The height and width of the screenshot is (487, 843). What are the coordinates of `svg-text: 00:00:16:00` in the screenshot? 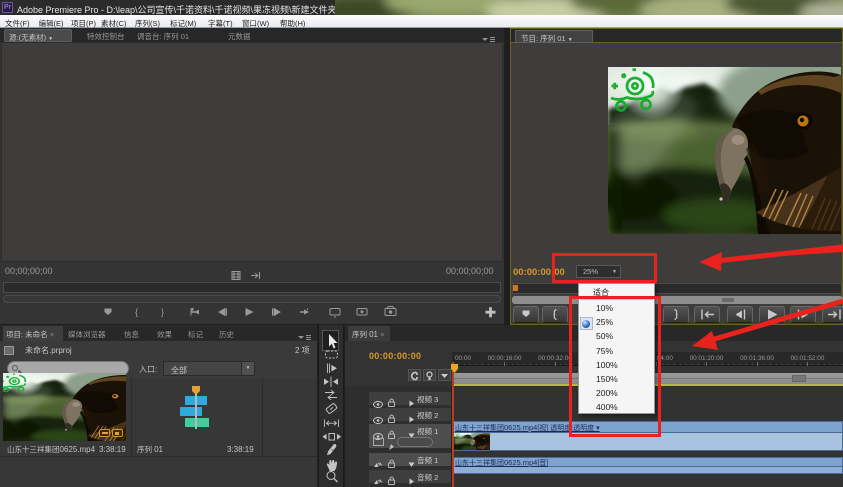 It's located at (505, 358).